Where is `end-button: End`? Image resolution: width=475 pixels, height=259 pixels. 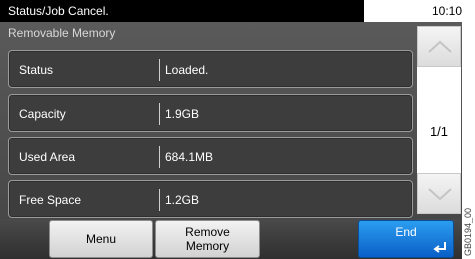
end-button: End is located at coordinates (406, 239).